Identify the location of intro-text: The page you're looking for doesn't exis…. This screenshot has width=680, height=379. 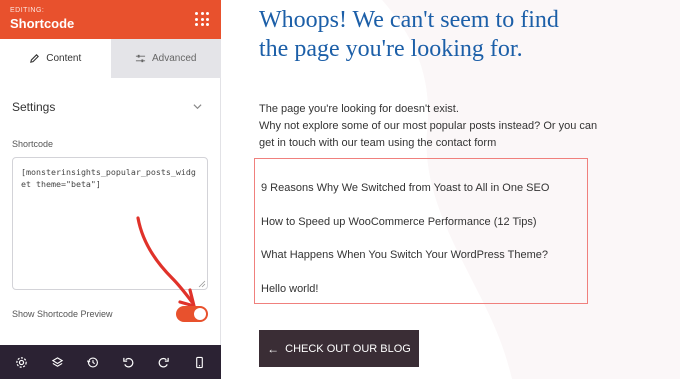
(429, 126).